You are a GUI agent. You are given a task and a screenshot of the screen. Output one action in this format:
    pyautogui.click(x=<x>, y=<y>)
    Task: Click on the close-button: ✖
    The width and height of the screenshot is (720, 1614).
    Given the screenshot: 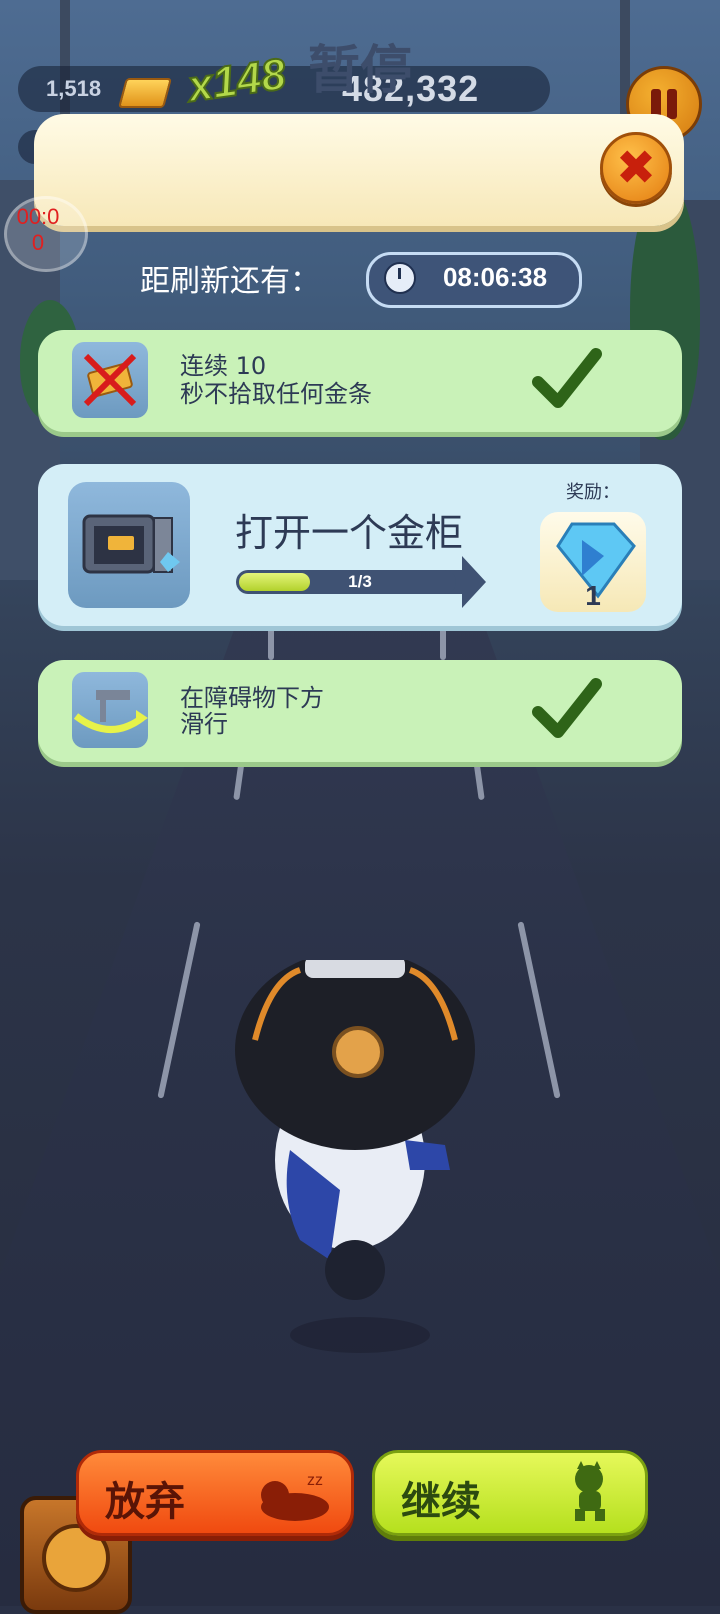 What is the action you would take?
    pyautogui.click(x=636, y=168)
    